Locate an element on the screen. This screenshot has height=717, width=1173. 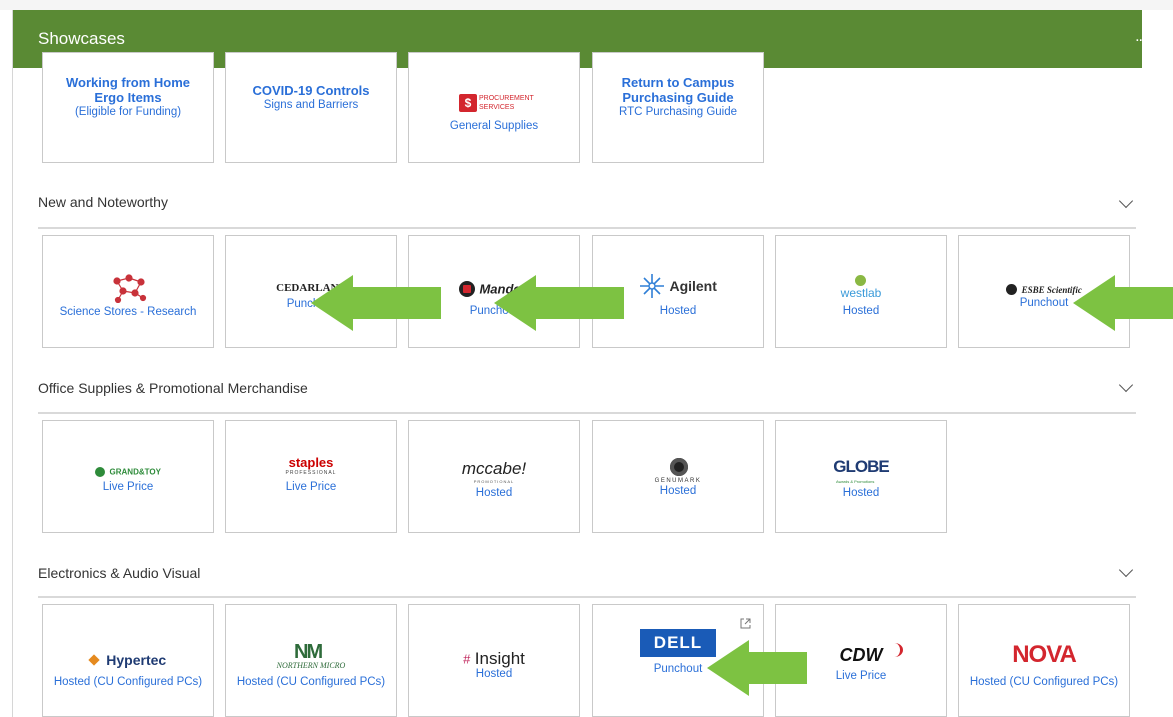
cdw-logo-swoosh is located at coordinates (894, 650).